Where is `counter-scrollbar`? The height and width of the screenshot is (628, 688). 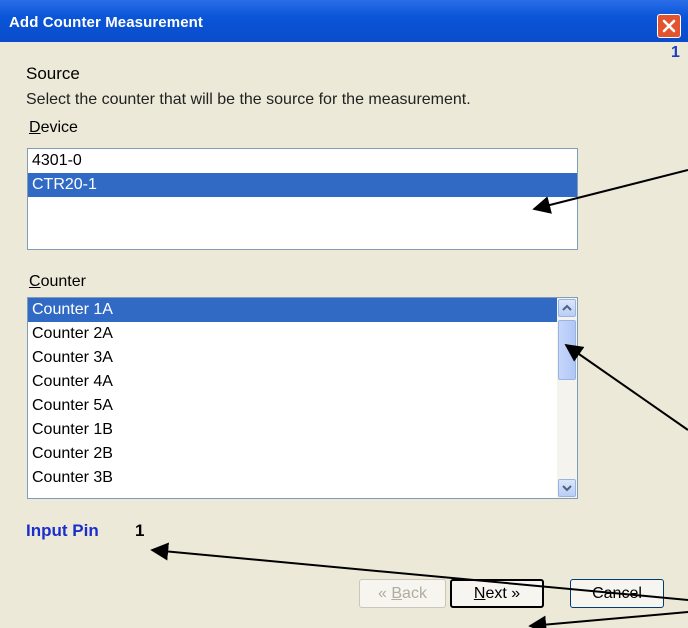 counter-scrollbar is located at coordinates (567, 398).